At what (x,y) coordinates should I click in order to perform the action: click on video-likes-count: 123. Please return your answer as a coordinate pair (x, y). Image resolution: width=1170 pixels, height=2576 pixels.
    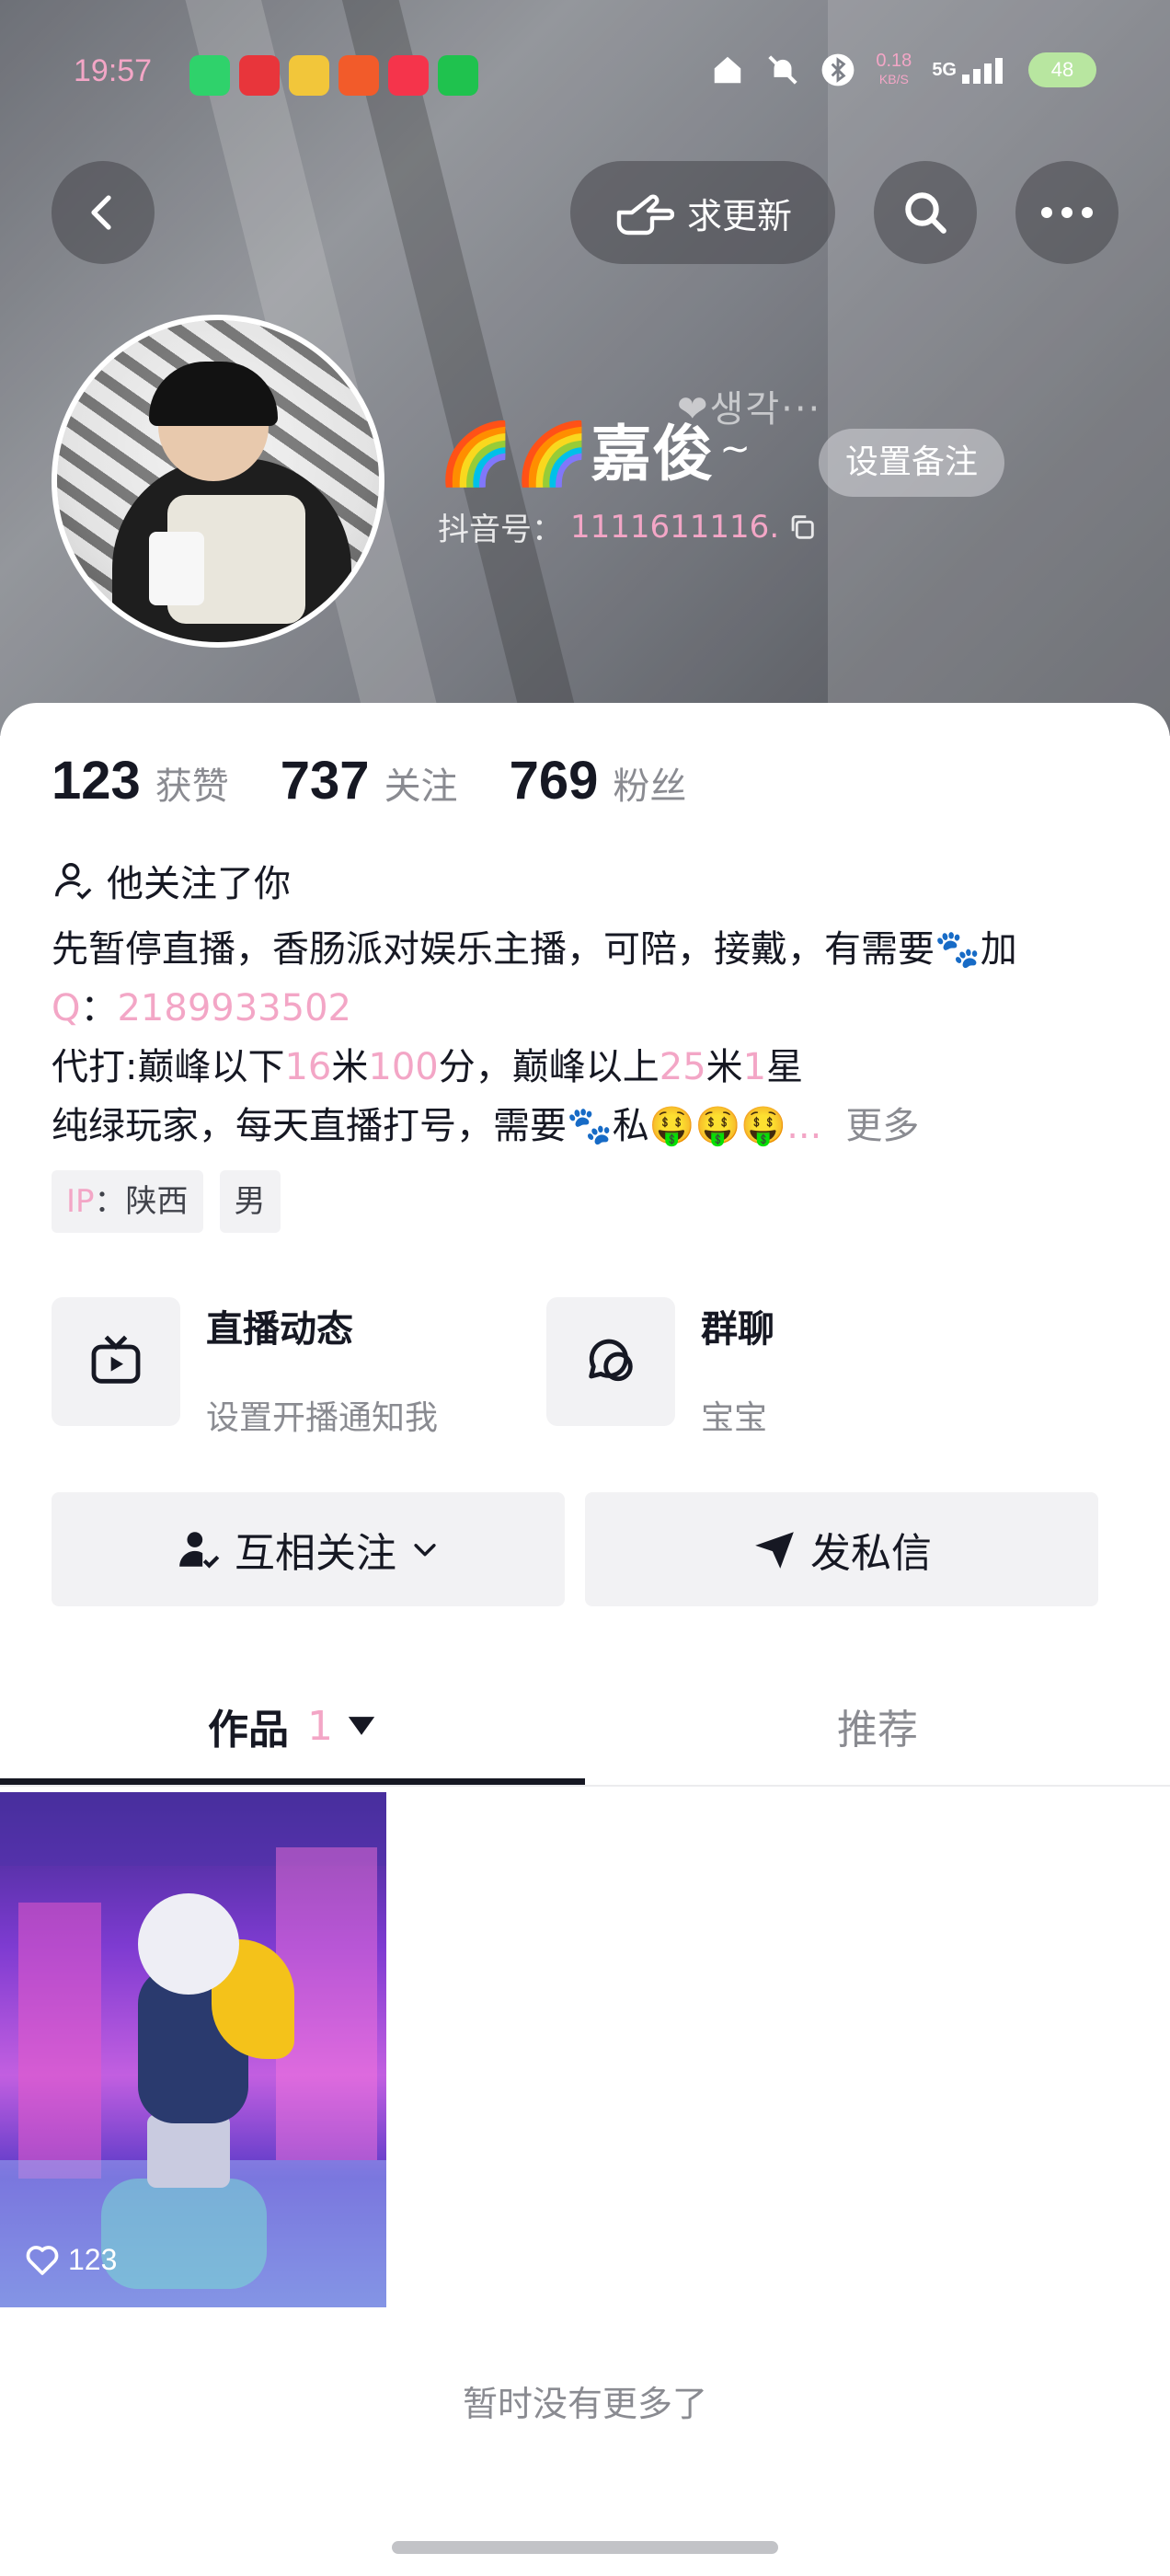
    Looking at the image, I should click on (93, 2259).